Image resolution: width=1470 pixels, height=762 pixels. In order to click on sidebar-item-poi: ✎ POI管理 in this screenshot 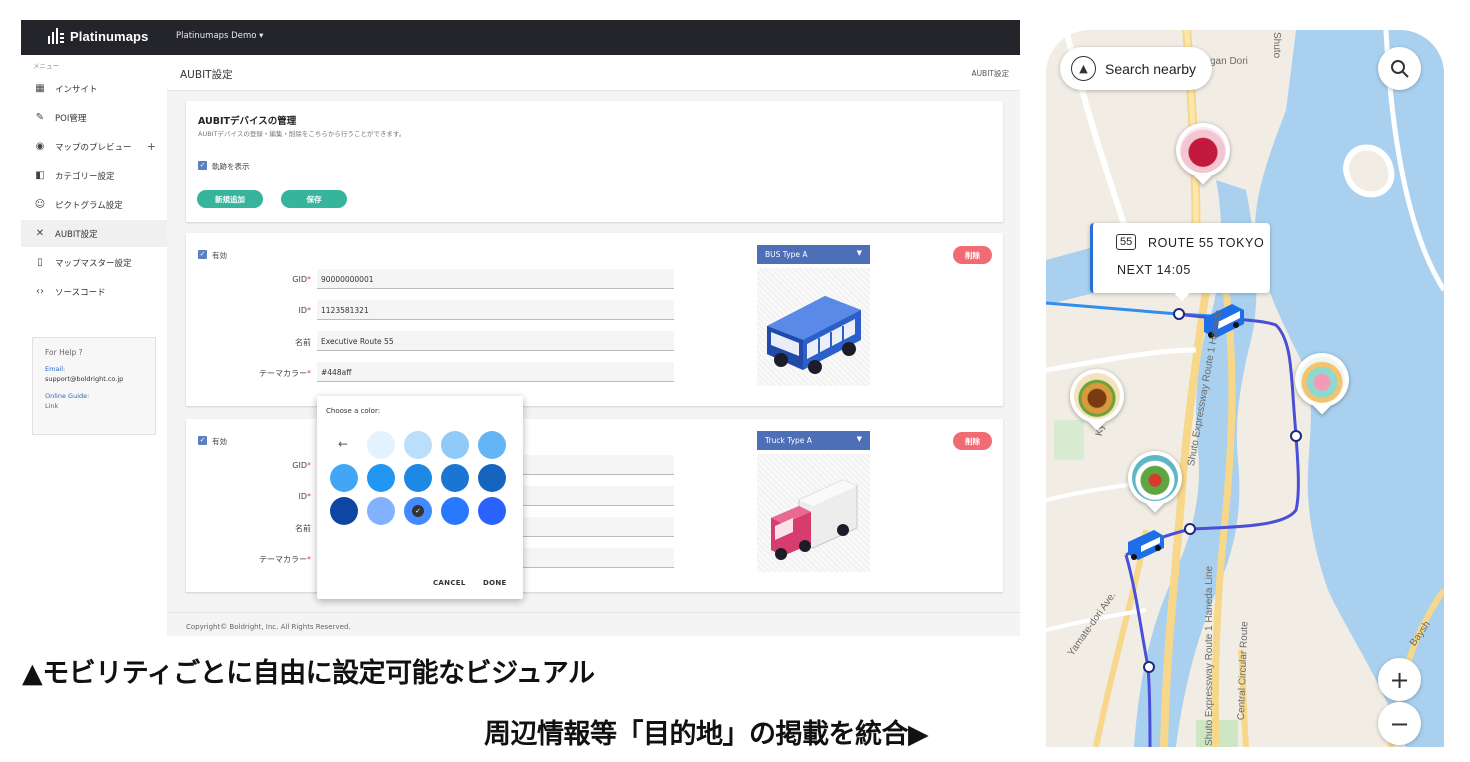, I will do `click(94, 117)`.